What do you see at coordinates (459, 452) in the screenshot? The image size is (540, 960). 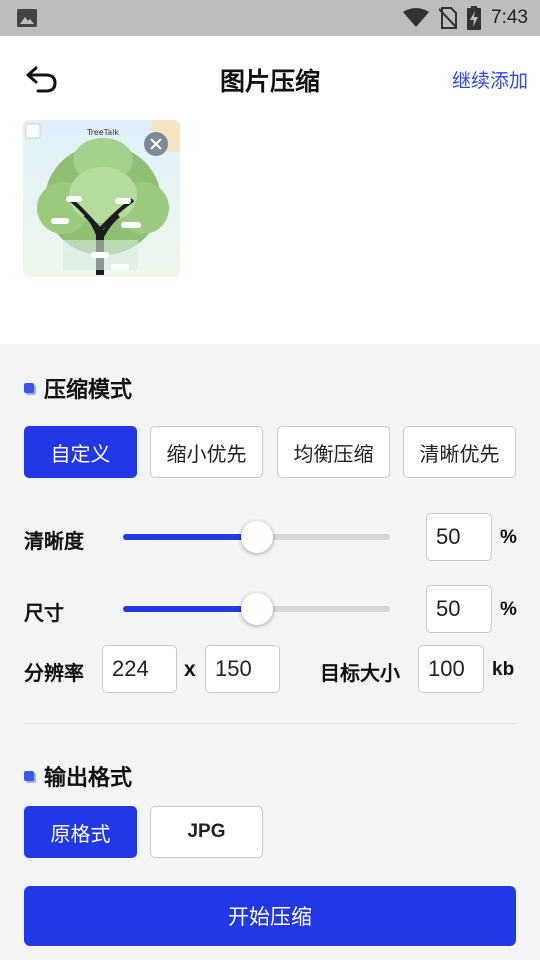 I see `mode-clarity-first-button: 清晰优先` at bounding box center [459, 452].